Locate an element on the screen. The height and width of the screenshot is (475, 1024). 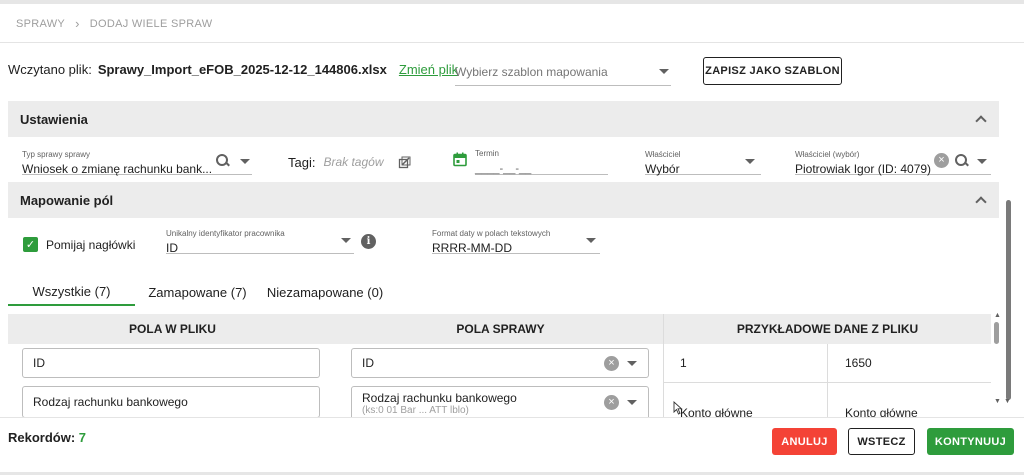
info-icon: i is located at coordinates (368, 241).